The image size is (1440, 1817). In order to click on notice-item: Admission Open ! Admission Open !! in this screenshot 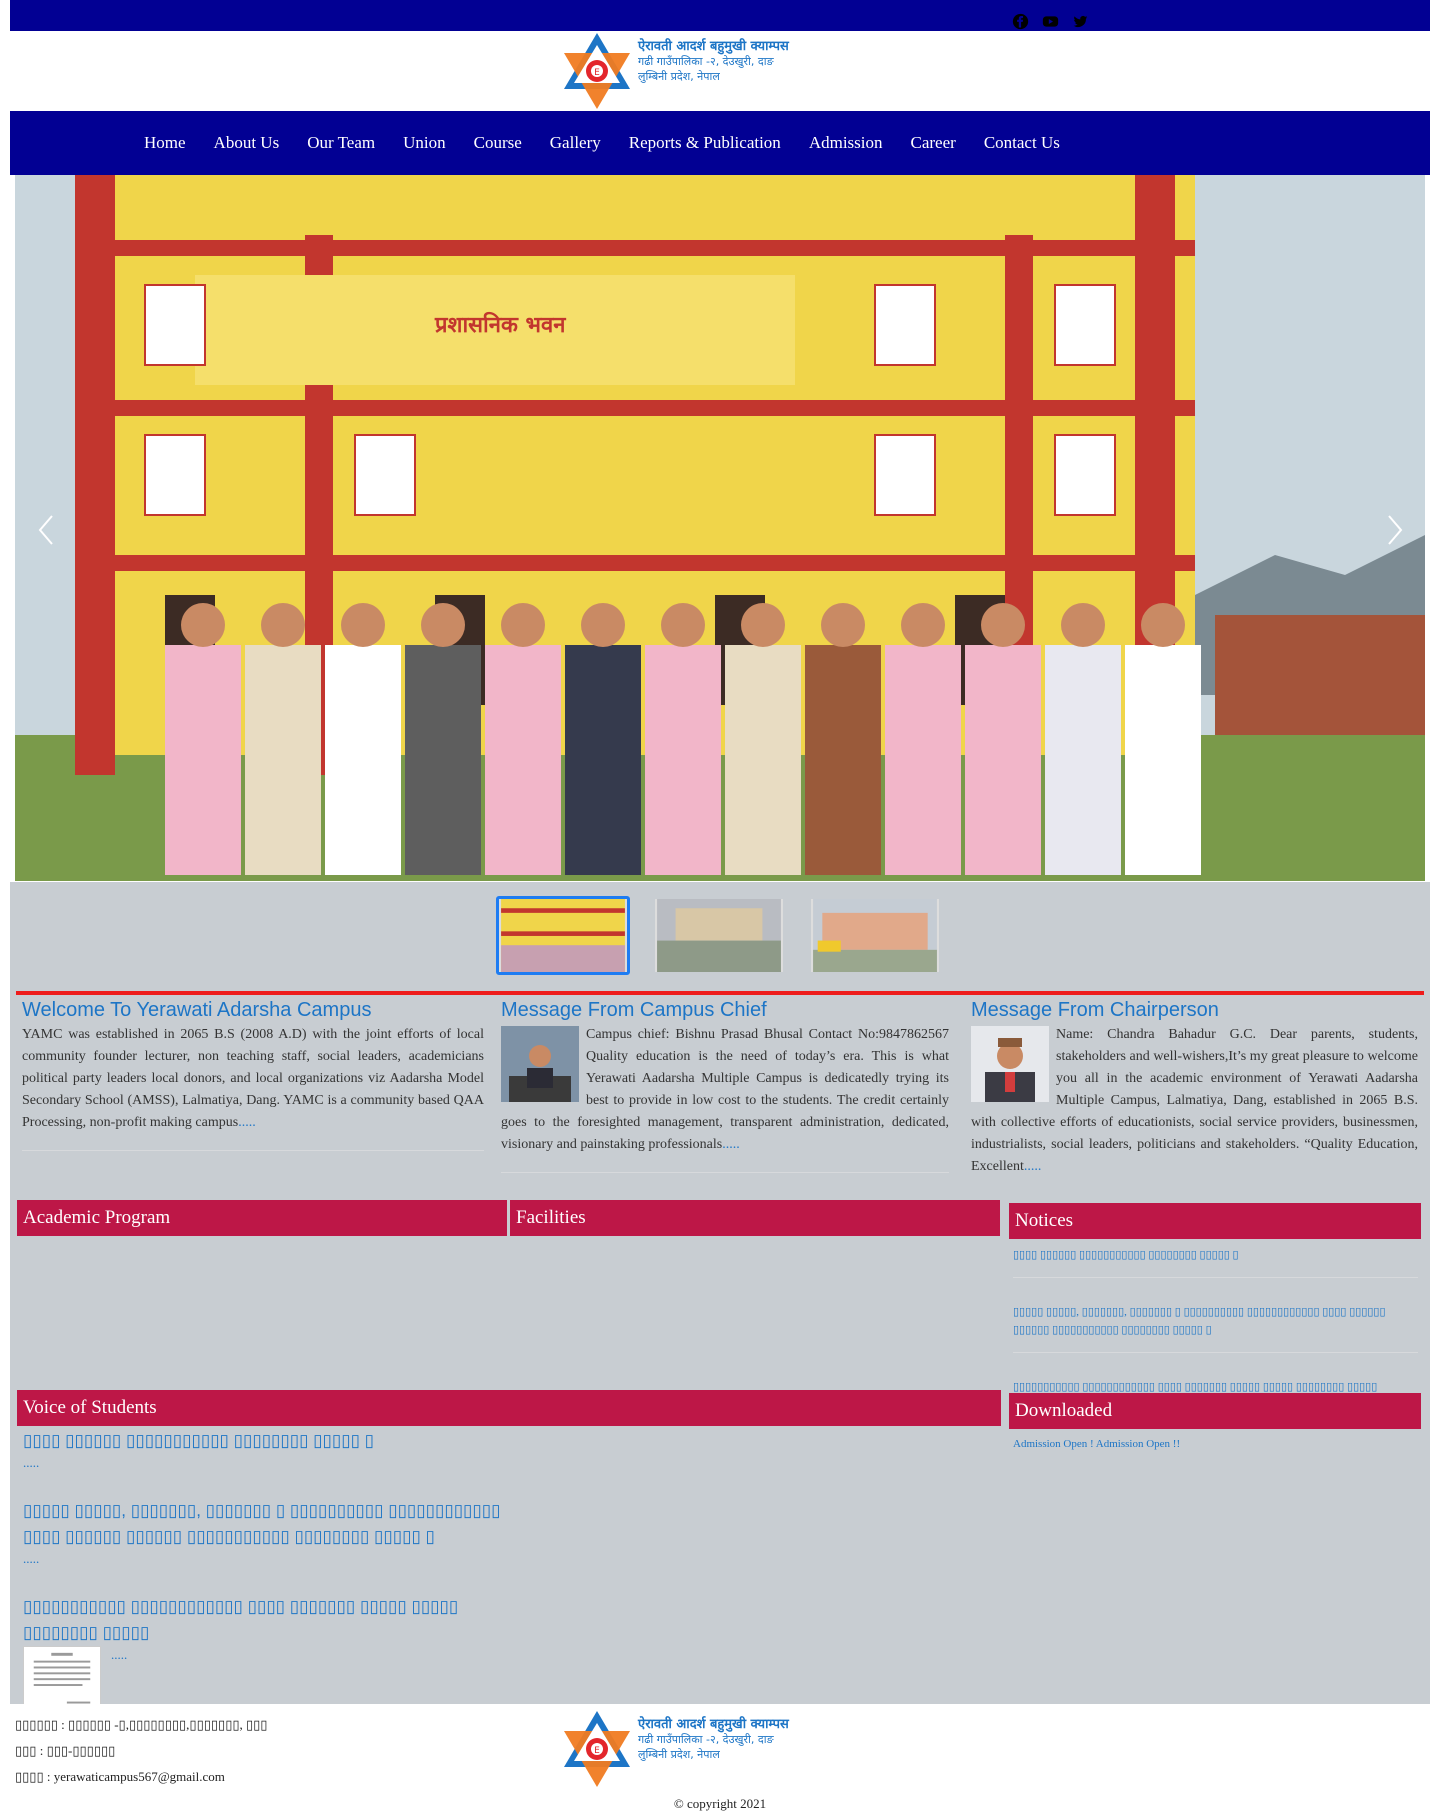, I will do `click(1215, 1450)`.